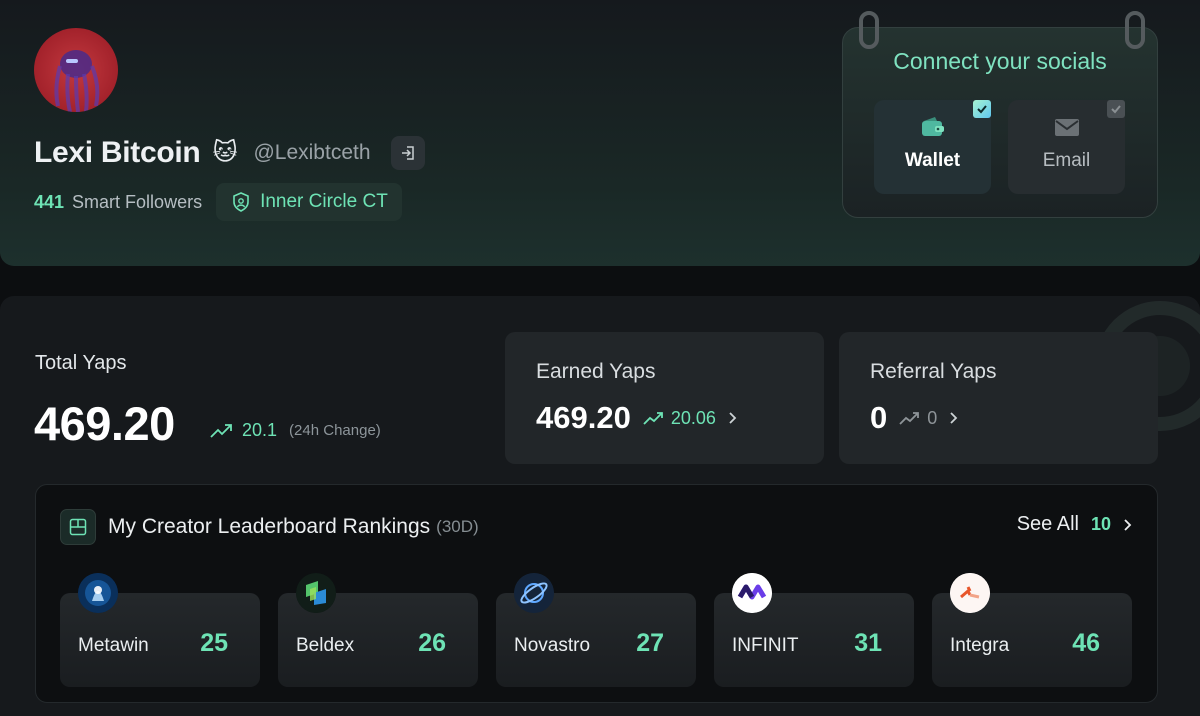 The width and height of the screenshot is (1200, 716). I want to click on total-yaps-change: 20.1 (24h Change), so click(295, 430).